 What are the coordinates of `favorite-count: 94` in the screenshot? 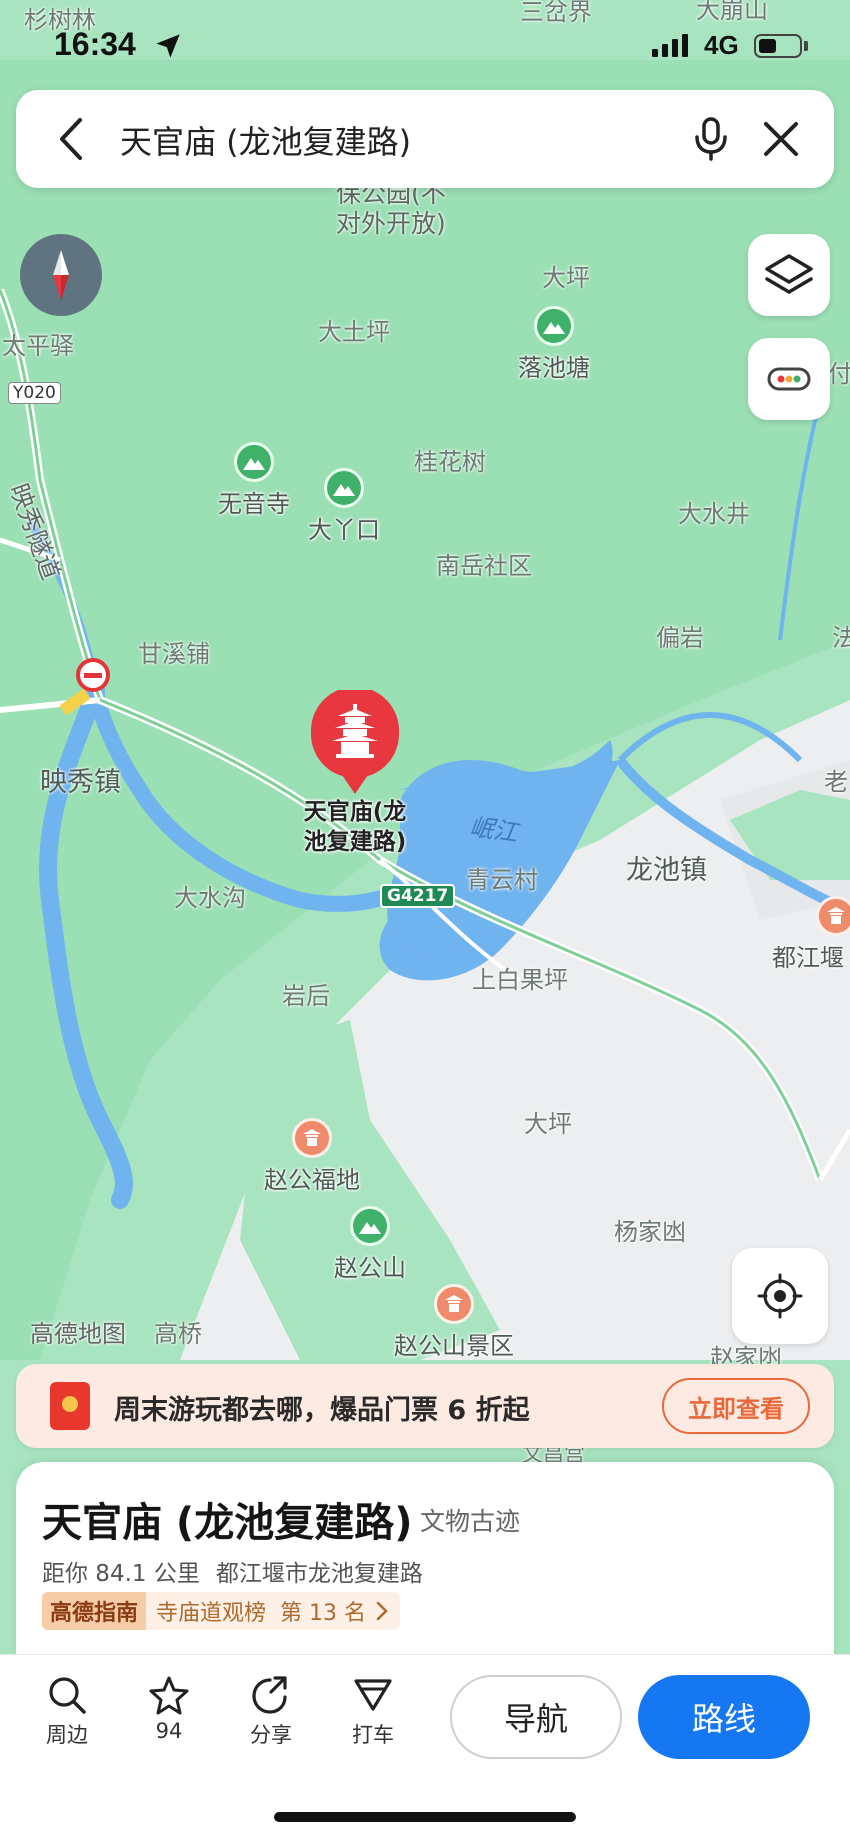 It's located at (169, 1731).